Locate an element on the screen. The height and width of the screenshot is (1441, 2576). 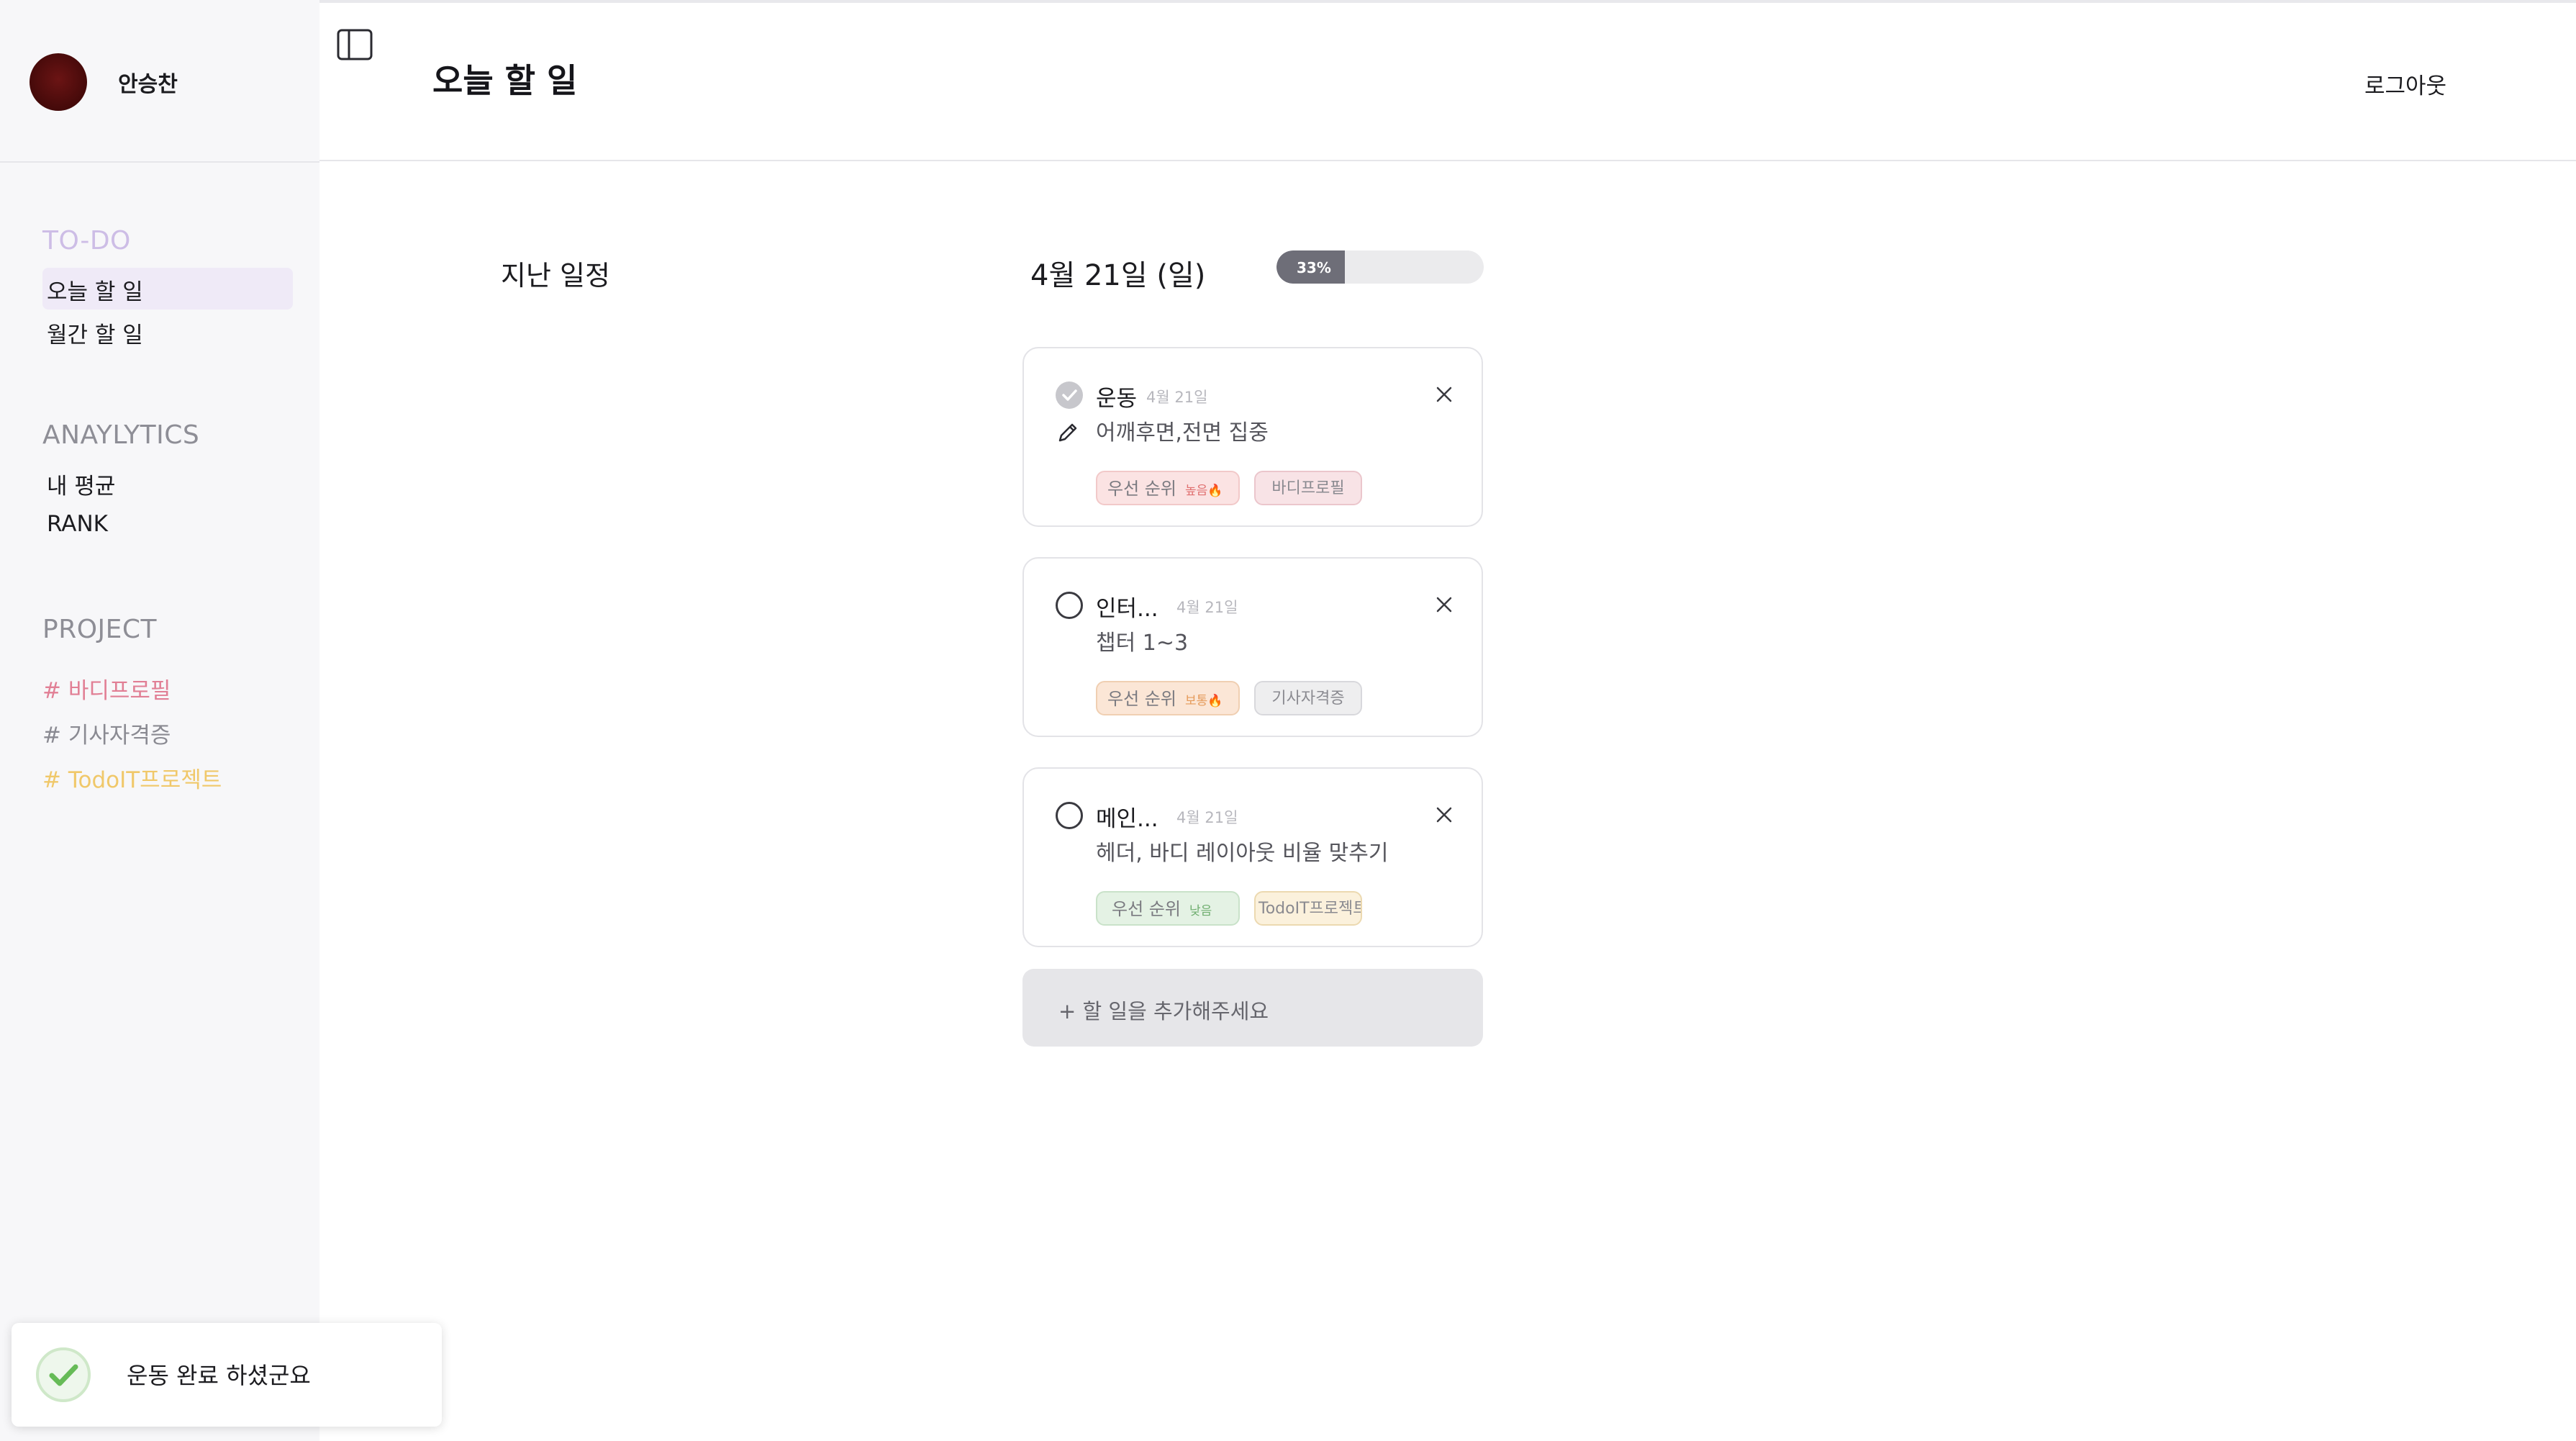
section-title-project: PROJECT is located at coordinates (100, 629).